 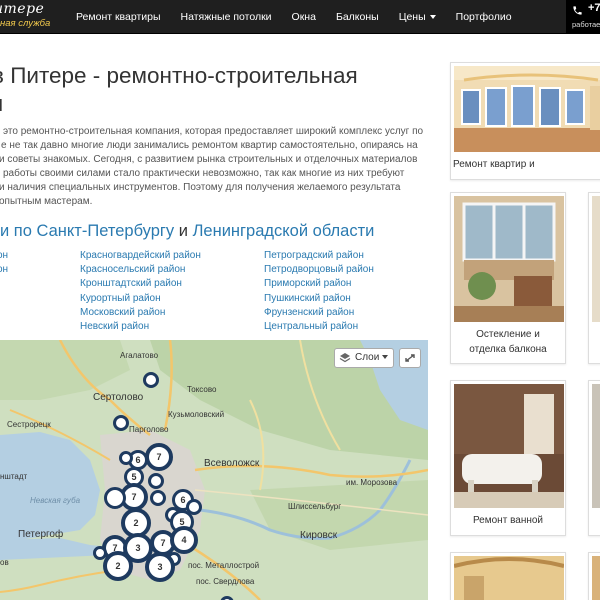 I want to click on card-photo-balcony, so click(x=509, y=259).